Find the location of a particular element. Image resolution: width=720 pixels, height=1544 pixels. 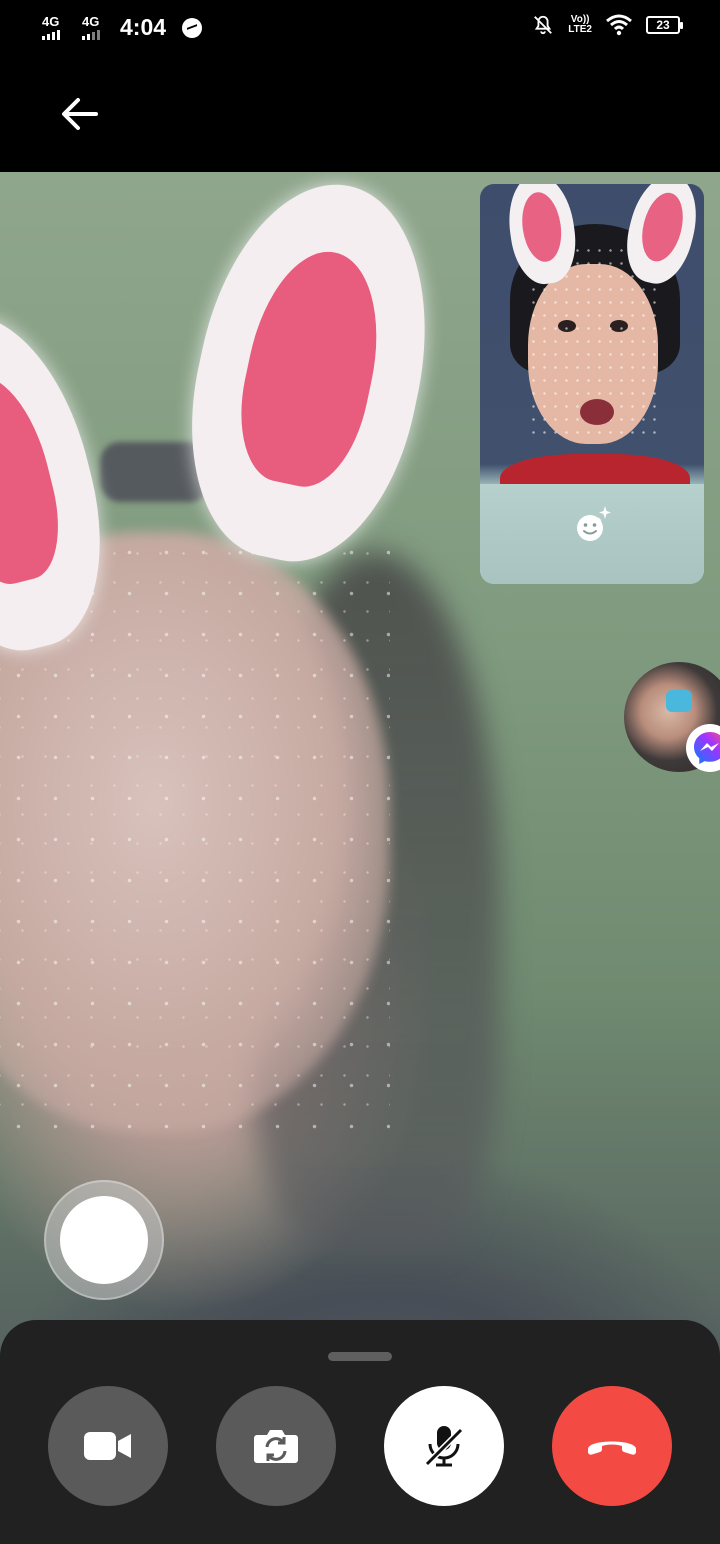

status-icons-right: Vo)) LTE2 23 is located at coordinates (607, 25).